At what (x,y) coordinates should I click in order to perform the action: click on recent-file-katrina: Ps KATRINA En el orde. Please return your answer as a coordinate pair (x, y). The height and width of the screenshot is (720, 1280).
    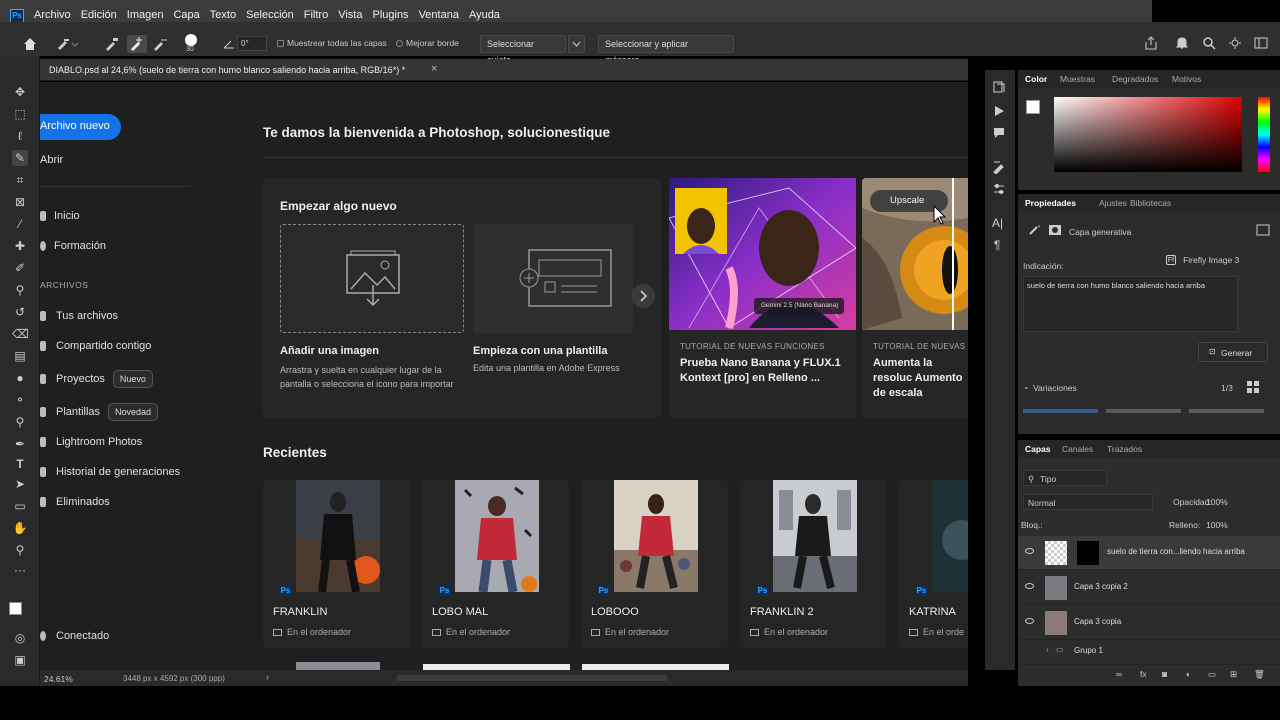
    Looking at the image, I should click on (933, 564).